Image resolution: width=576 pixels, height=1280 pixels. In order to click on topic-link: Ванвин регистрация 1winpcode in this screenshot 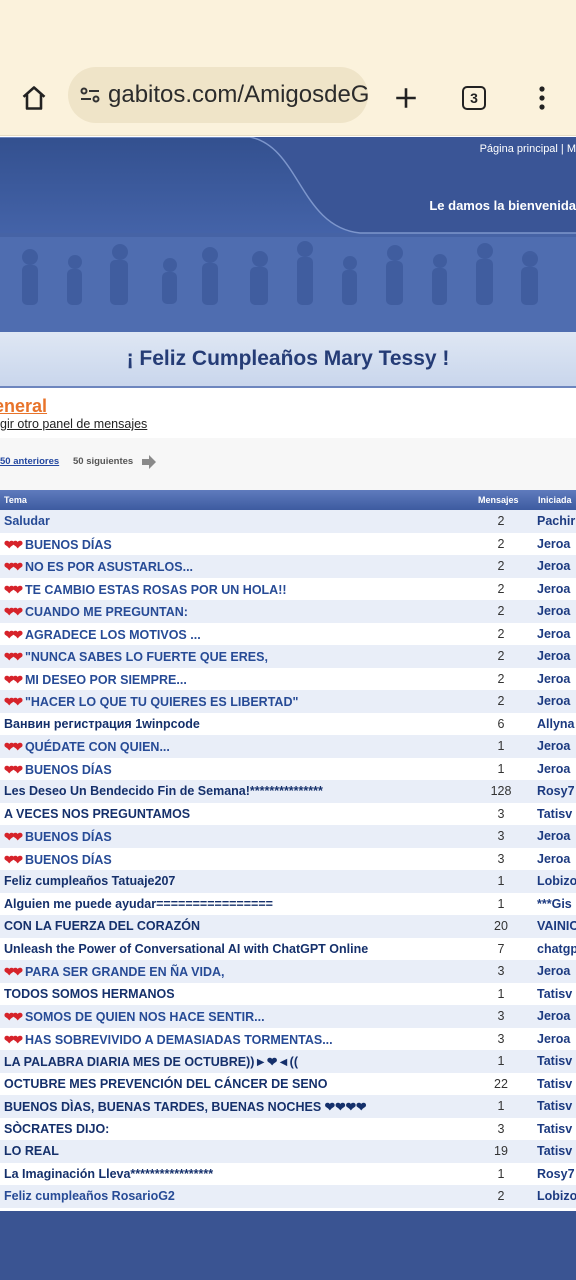, I will do `click(102, 724)`.